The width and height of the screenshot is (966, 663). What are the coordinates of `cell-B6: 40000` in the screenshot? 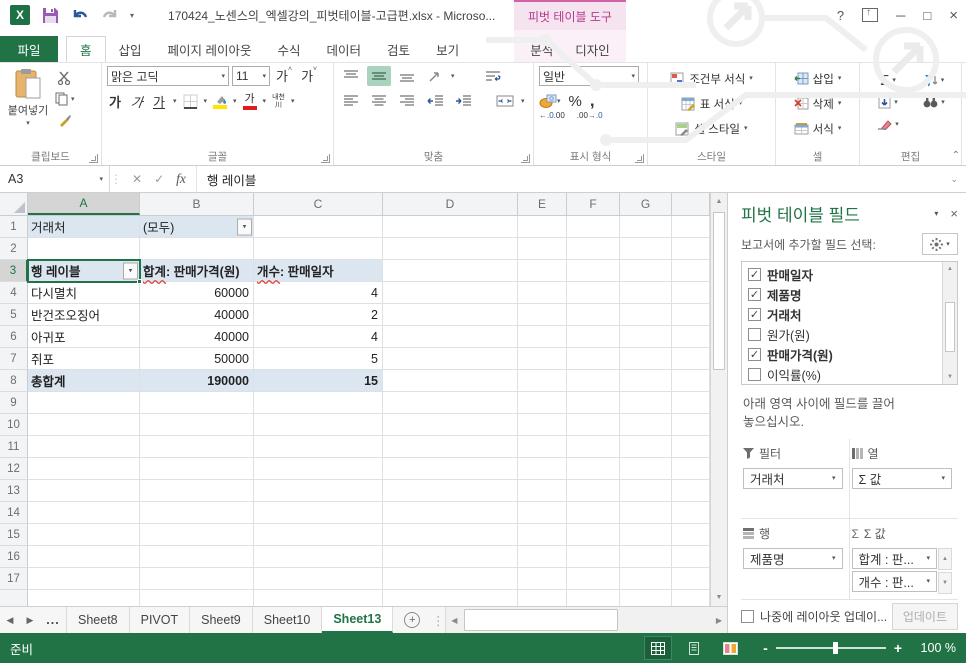 It's located at (197, 337).